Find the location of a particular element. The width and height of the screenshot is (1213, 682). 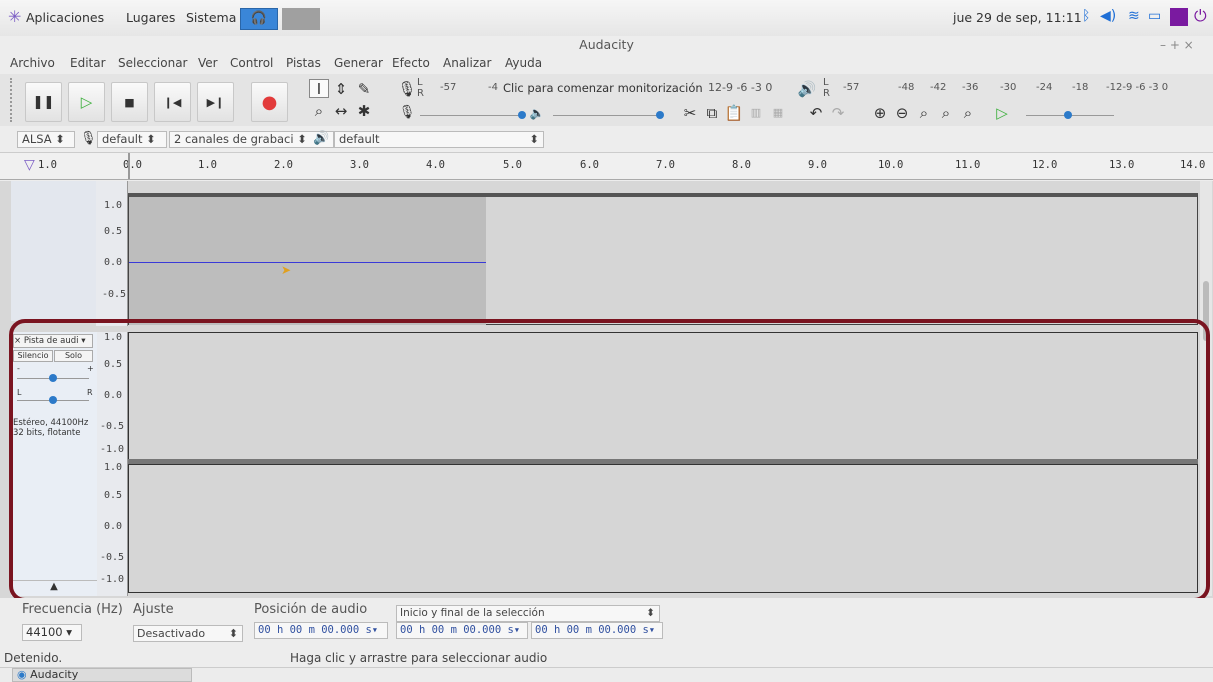

play-meter-R: R is located at coordinates (826, 93).